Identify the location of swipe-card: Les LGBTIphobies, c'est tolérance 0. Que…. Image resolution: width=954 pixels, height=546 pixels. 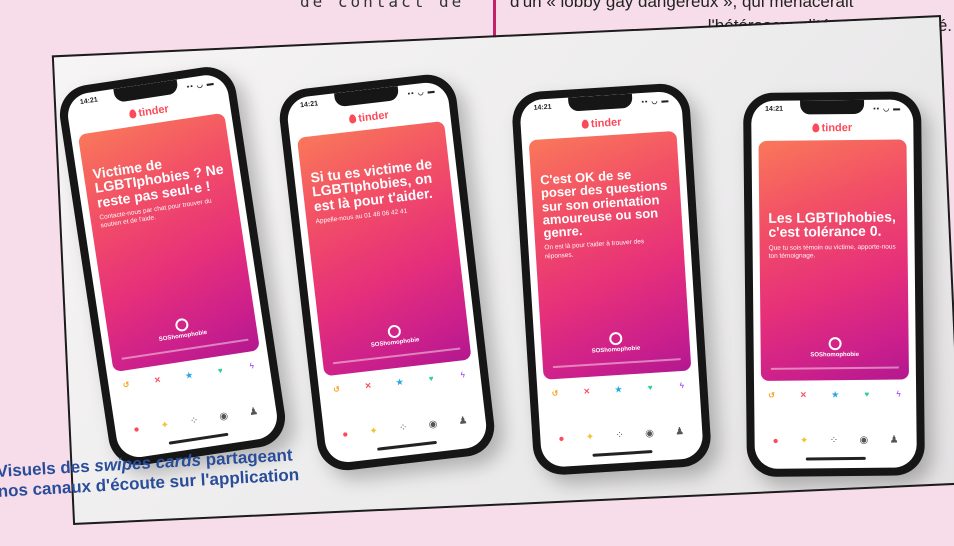
(833, 260).